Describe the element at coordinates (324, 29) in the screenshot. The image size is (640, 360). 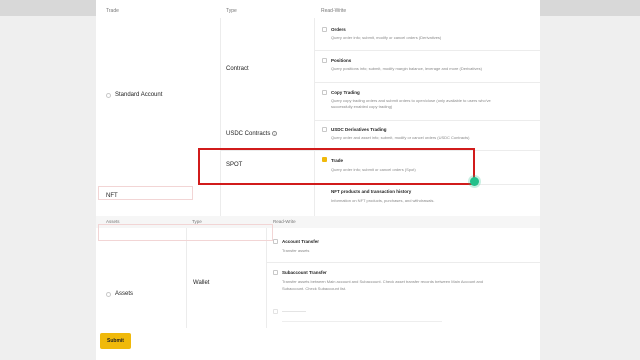
I see `orders-checkbox` at that location.